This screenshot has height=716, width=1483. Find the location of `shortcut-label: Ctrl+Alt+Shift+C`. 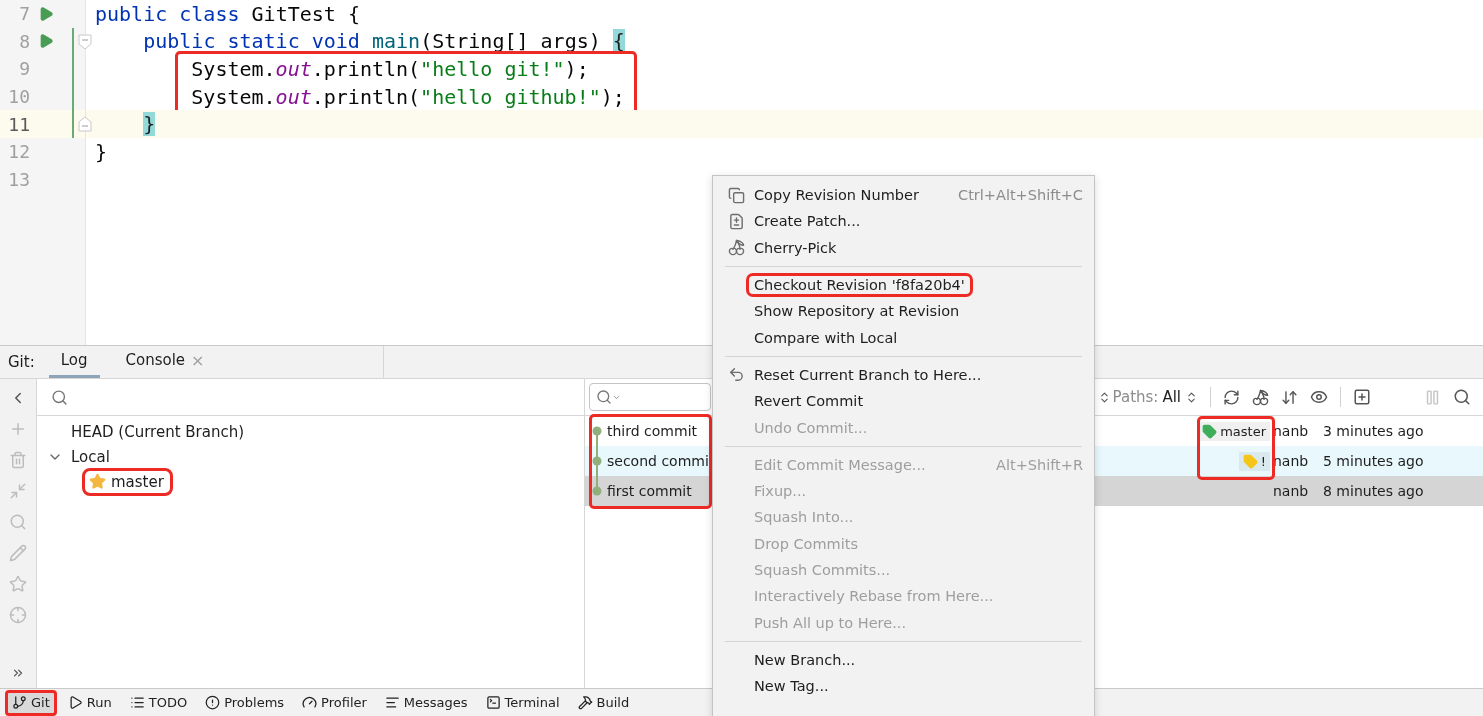

shortcut-label: Ctrl+Alt+Shift+C is located at coordinates (1020, 195).